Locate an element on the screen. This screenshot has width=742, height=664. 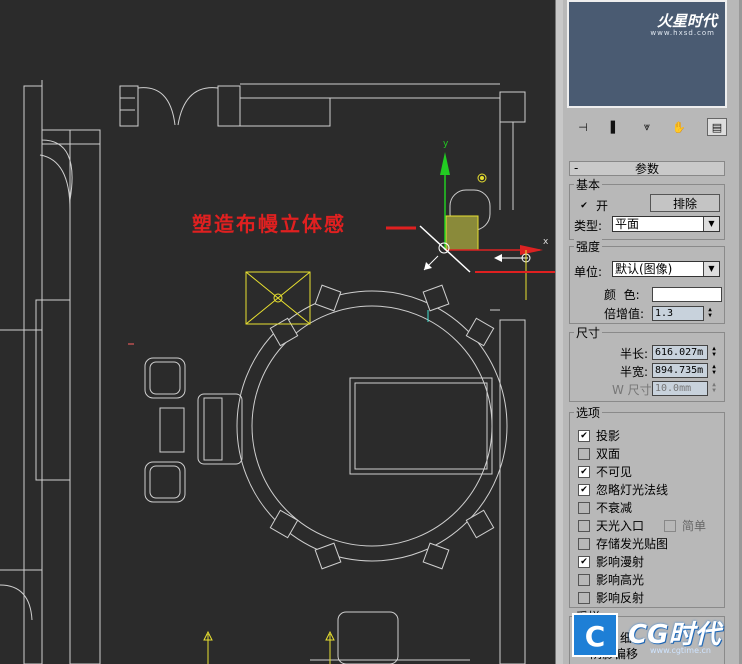
pin-stack-icon: ⊣ is located at coordinates (583, 127).